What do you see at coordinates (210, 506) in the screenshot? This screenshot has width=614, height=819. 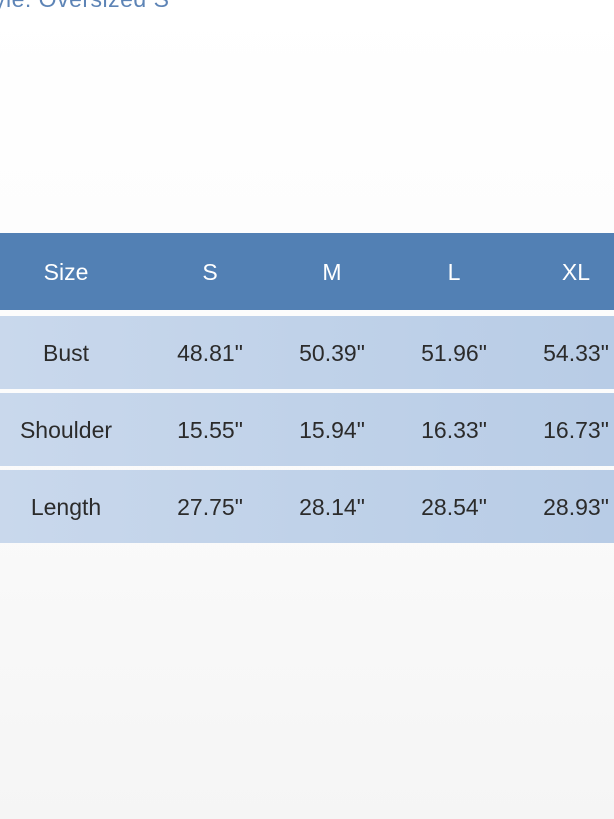 I see `length-s: 27.75"` at bounding box center [210, 506].